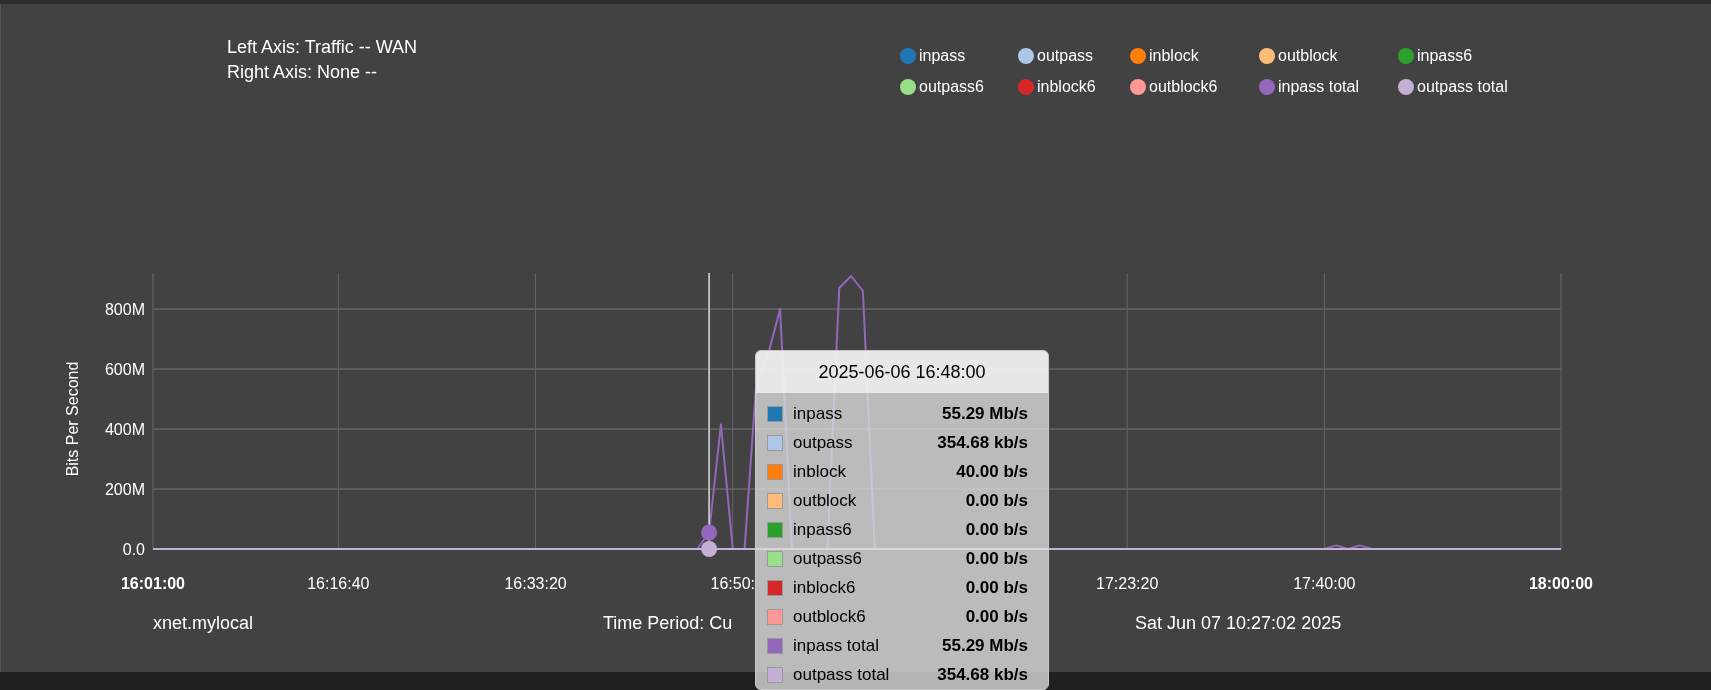 The image size is (1711, 690). What do you see at coordinates (1554, 87) in the screenshot?
I see `legend-item: outpass total` at bounding box center [1554, 87].